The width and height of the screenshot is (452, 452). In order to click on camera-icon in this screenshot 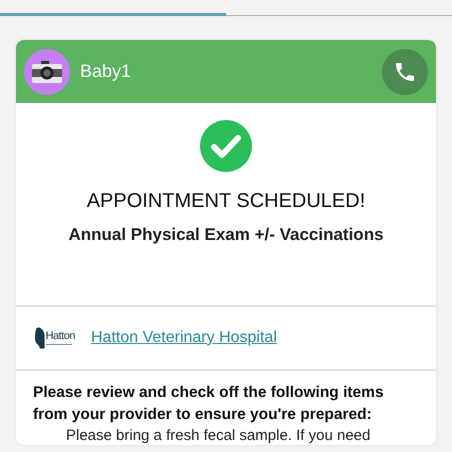, I will do `click(47, 71)`.